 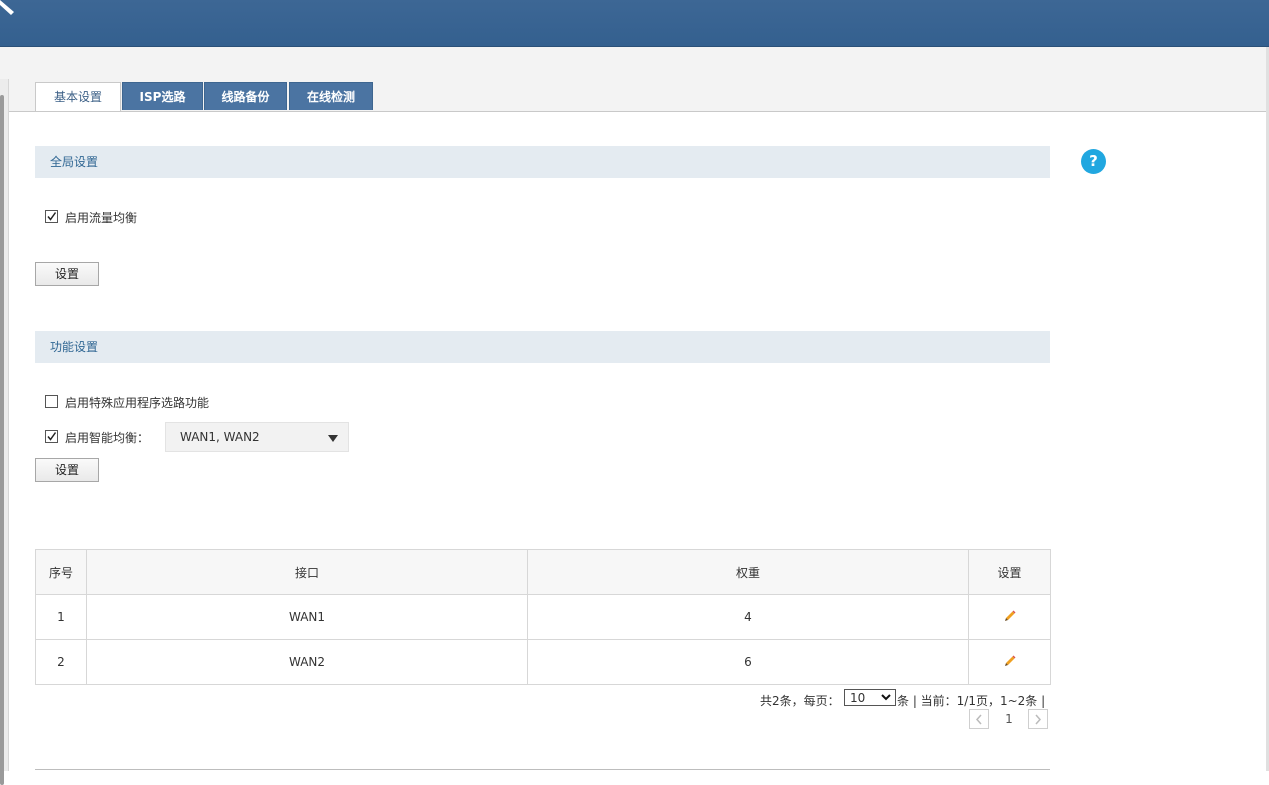 I want to click on global-settings-title: 全局设置, so click(x=74, y=162).